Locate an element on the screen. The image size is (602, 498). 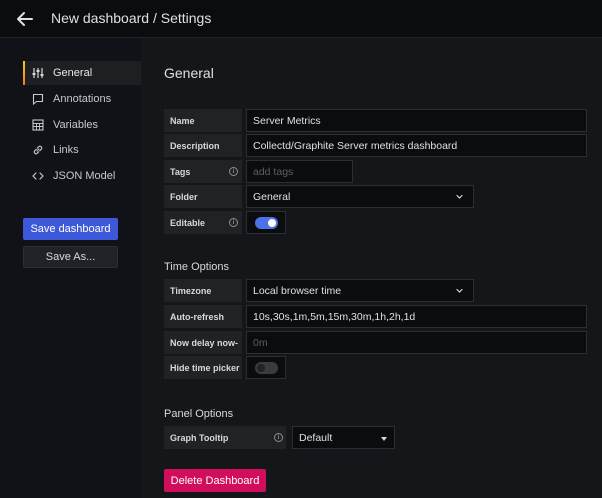
timezone-value: Local browser time is located at coordinates (297, 290).